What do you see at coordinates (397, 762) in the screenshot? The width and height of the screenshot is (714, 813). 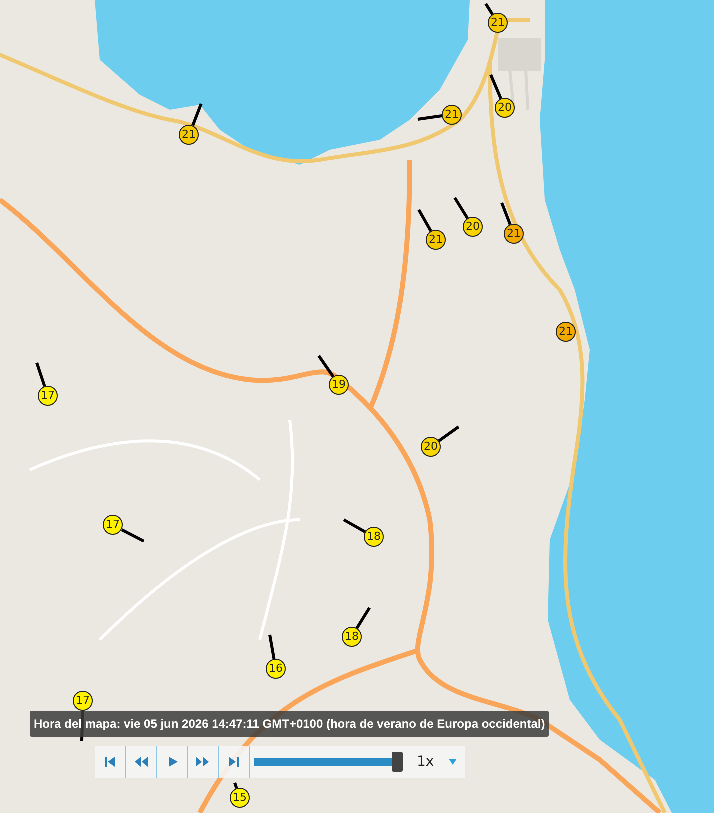 I see `timeline-handle` at bounding box center [397, 762].